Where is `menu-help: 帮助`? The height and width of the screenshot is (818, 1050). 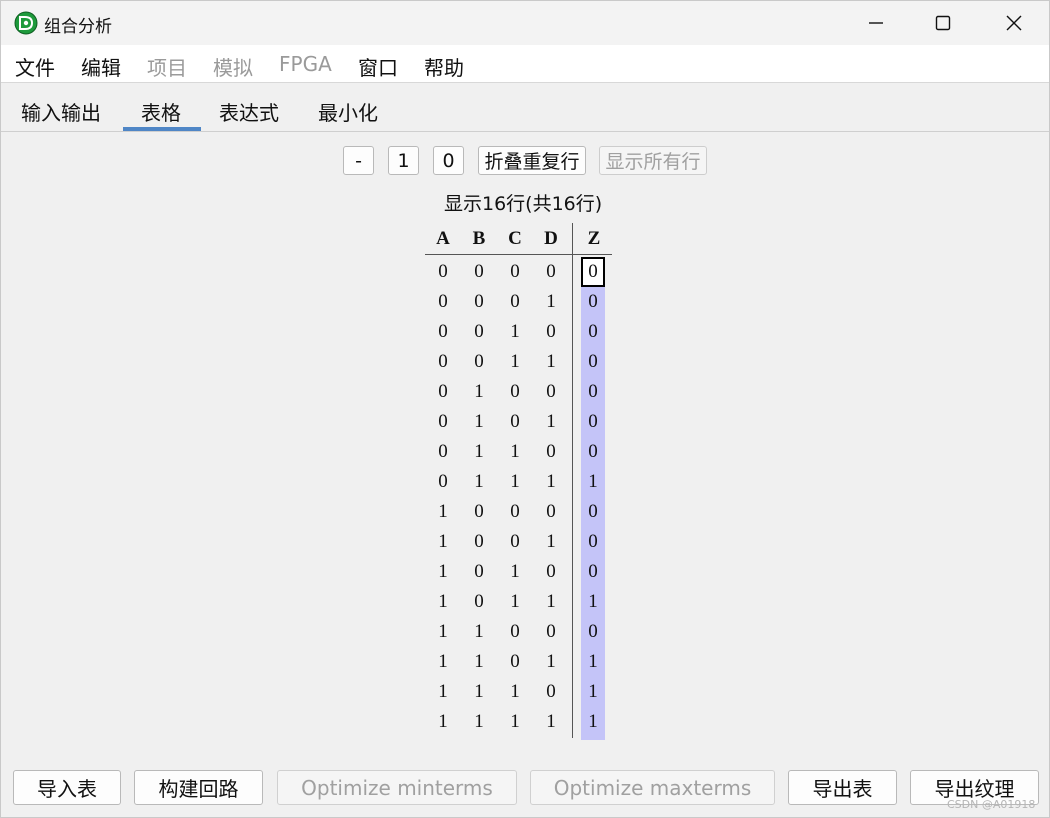
menu-help: 帮助 is located at coordinates (444, 66).